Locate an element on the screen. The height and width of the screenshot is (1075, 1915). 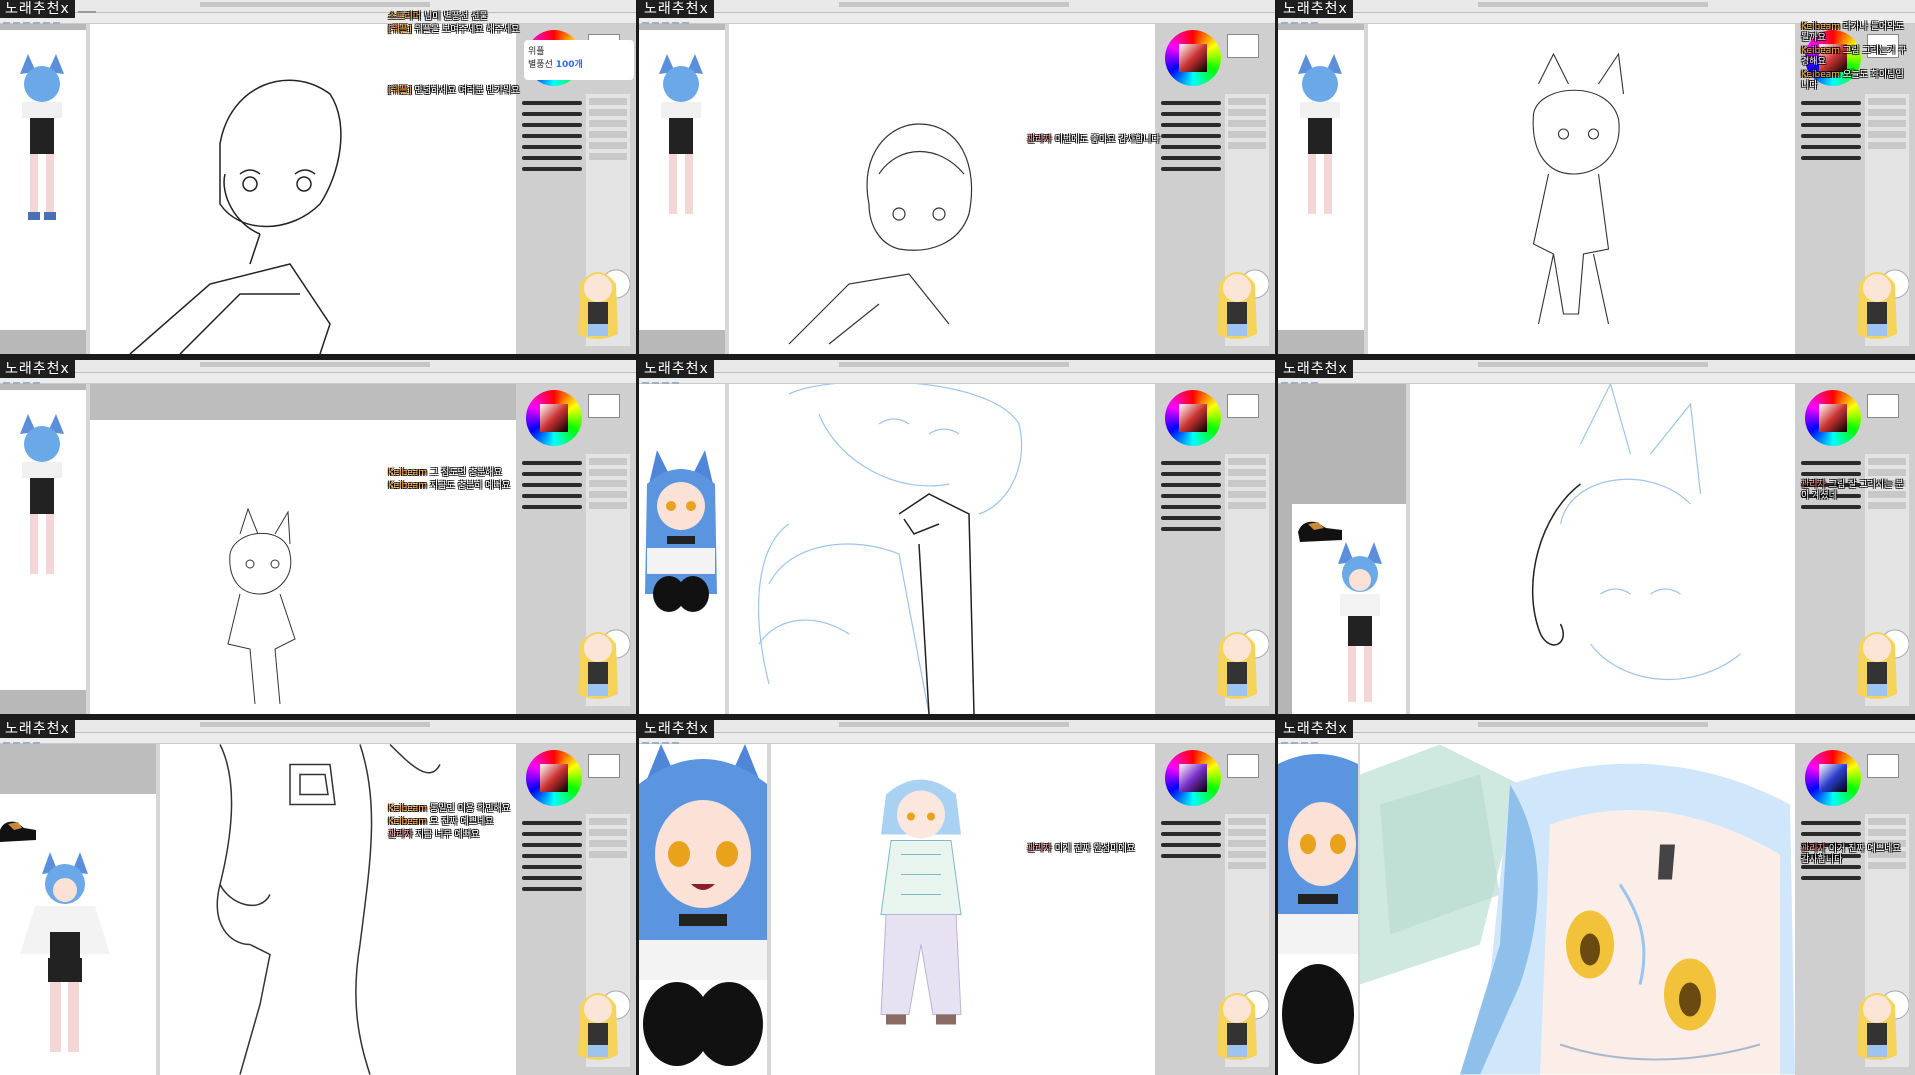
panel-2: 노래추천x 관리자 이번에도 좋아요 감사합니다 is located at coordinates (957, 177).